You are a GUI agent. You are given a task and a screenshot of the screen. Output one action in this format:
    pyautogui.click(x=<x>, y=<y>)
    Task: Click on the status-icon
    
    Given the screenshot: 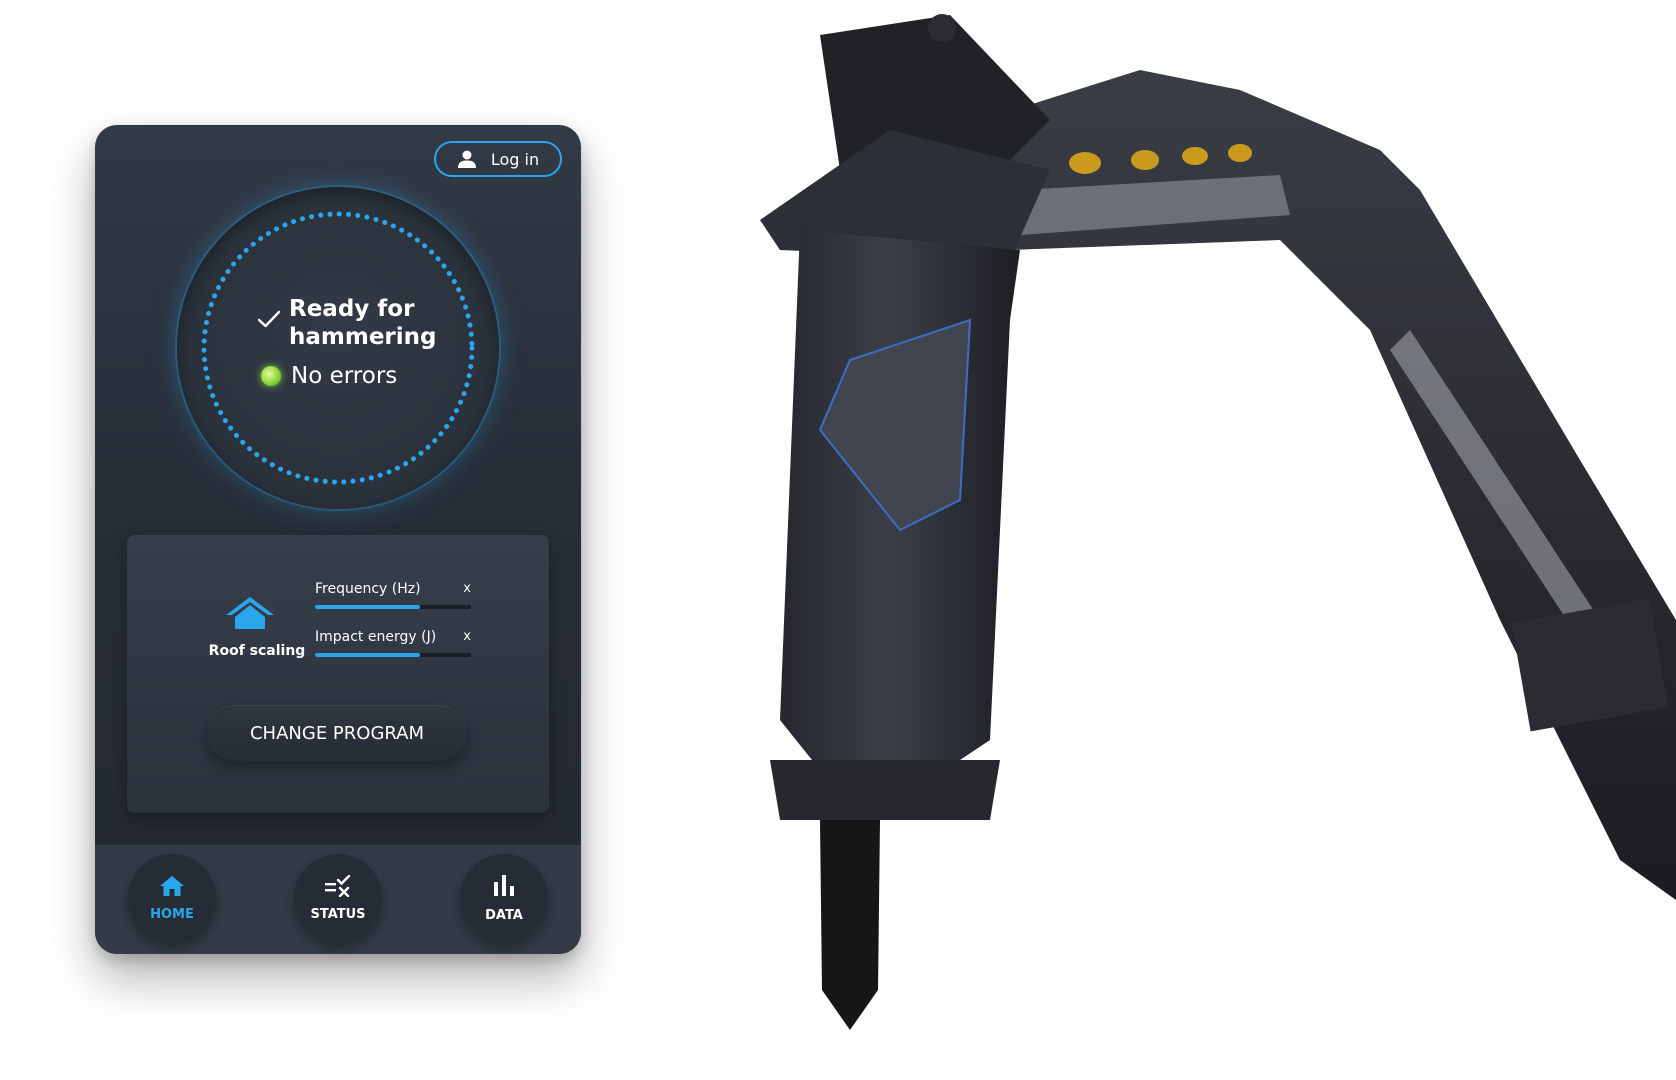 What is the action you would take?
    pyautogui.click(x=338, y=887)
    